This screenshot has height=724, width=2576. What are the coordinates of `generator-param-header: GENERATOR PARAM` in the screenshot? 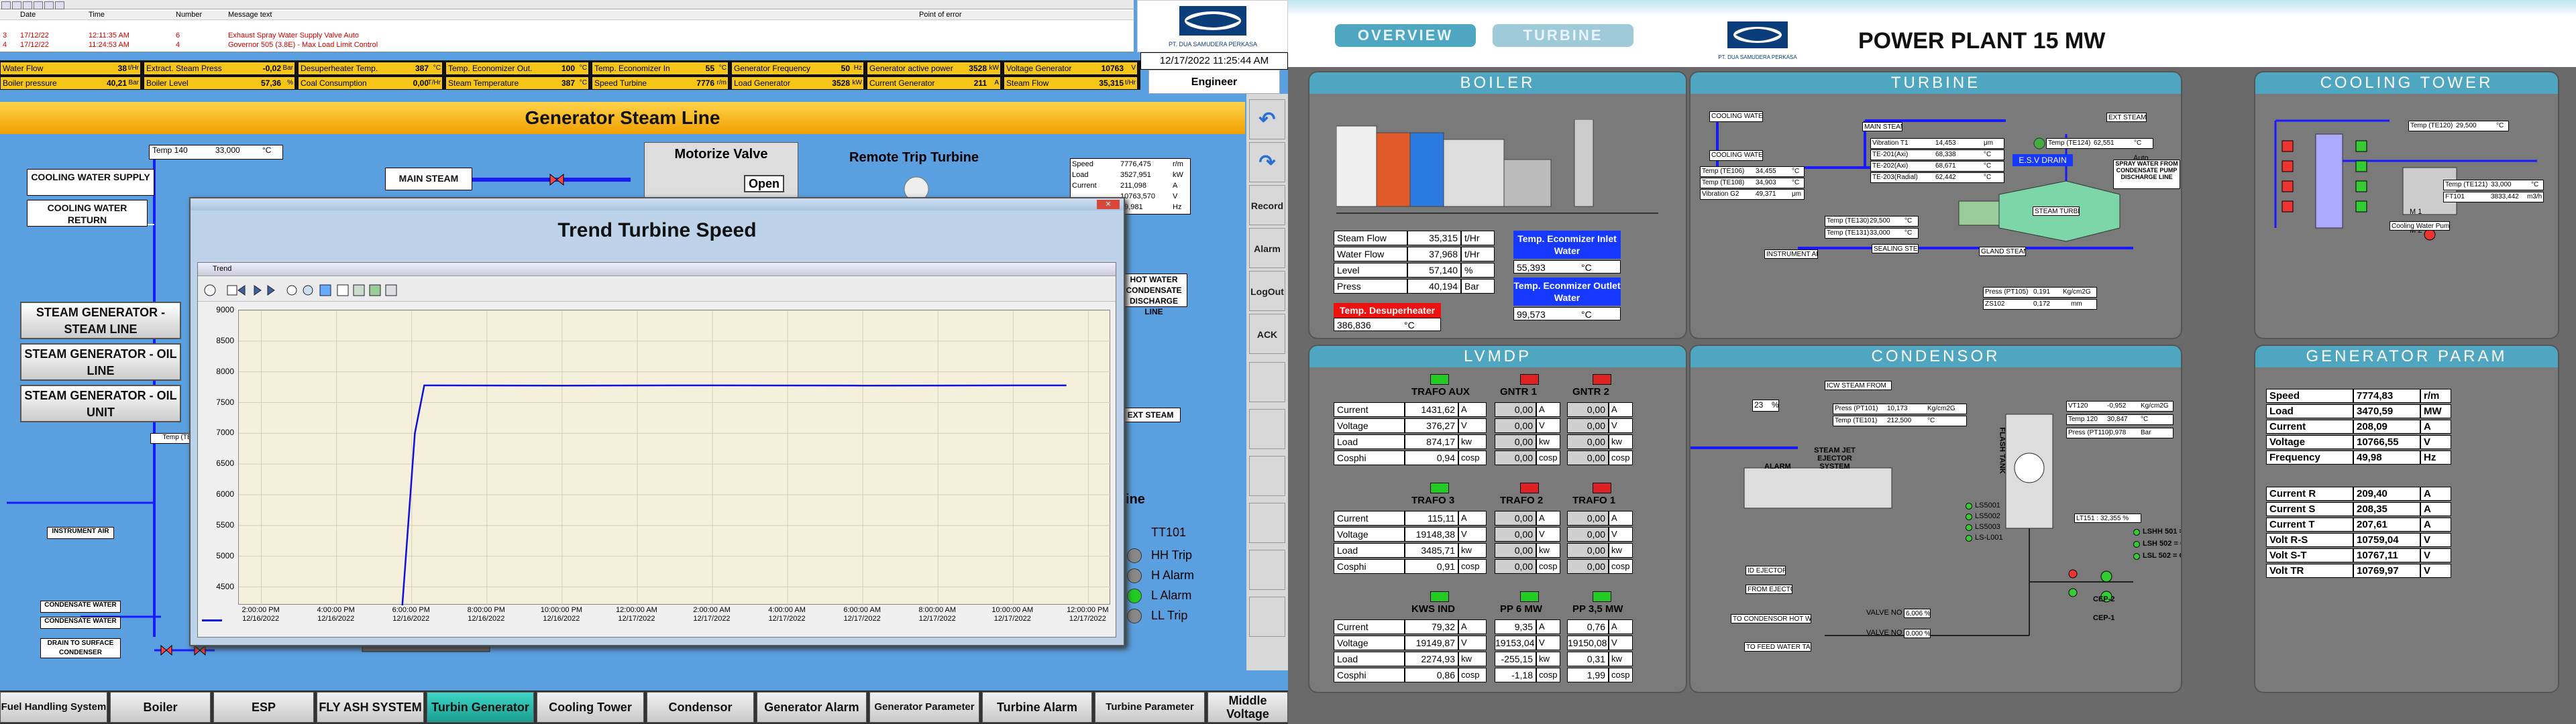 It's located at (2406, 356).